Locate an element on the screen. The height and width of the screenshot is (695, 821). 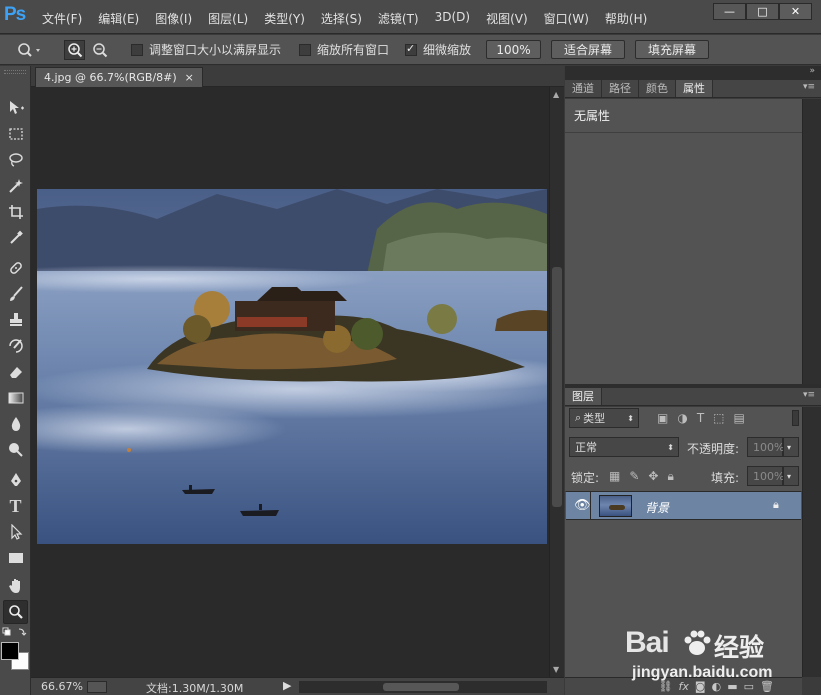
resize-windows-option: 调整窗口大小以满屏显示 is located at coordinates (206, 49).